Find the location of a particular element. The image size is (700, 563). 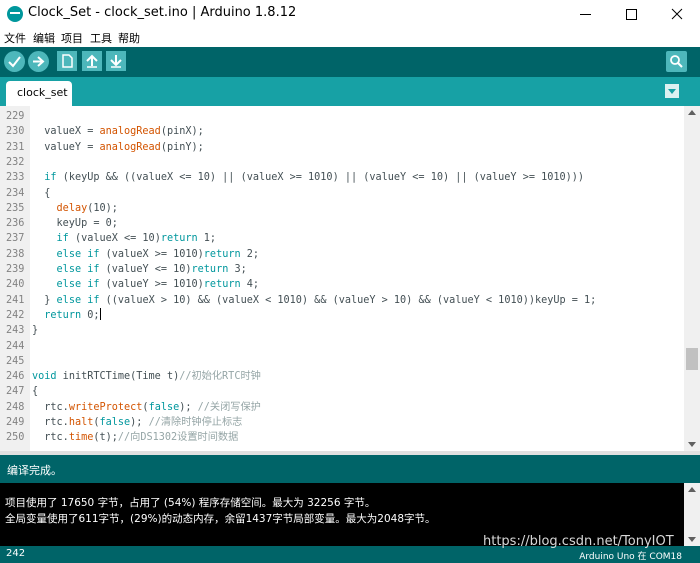

line-number: 250 is located at coordinates (15, 438).